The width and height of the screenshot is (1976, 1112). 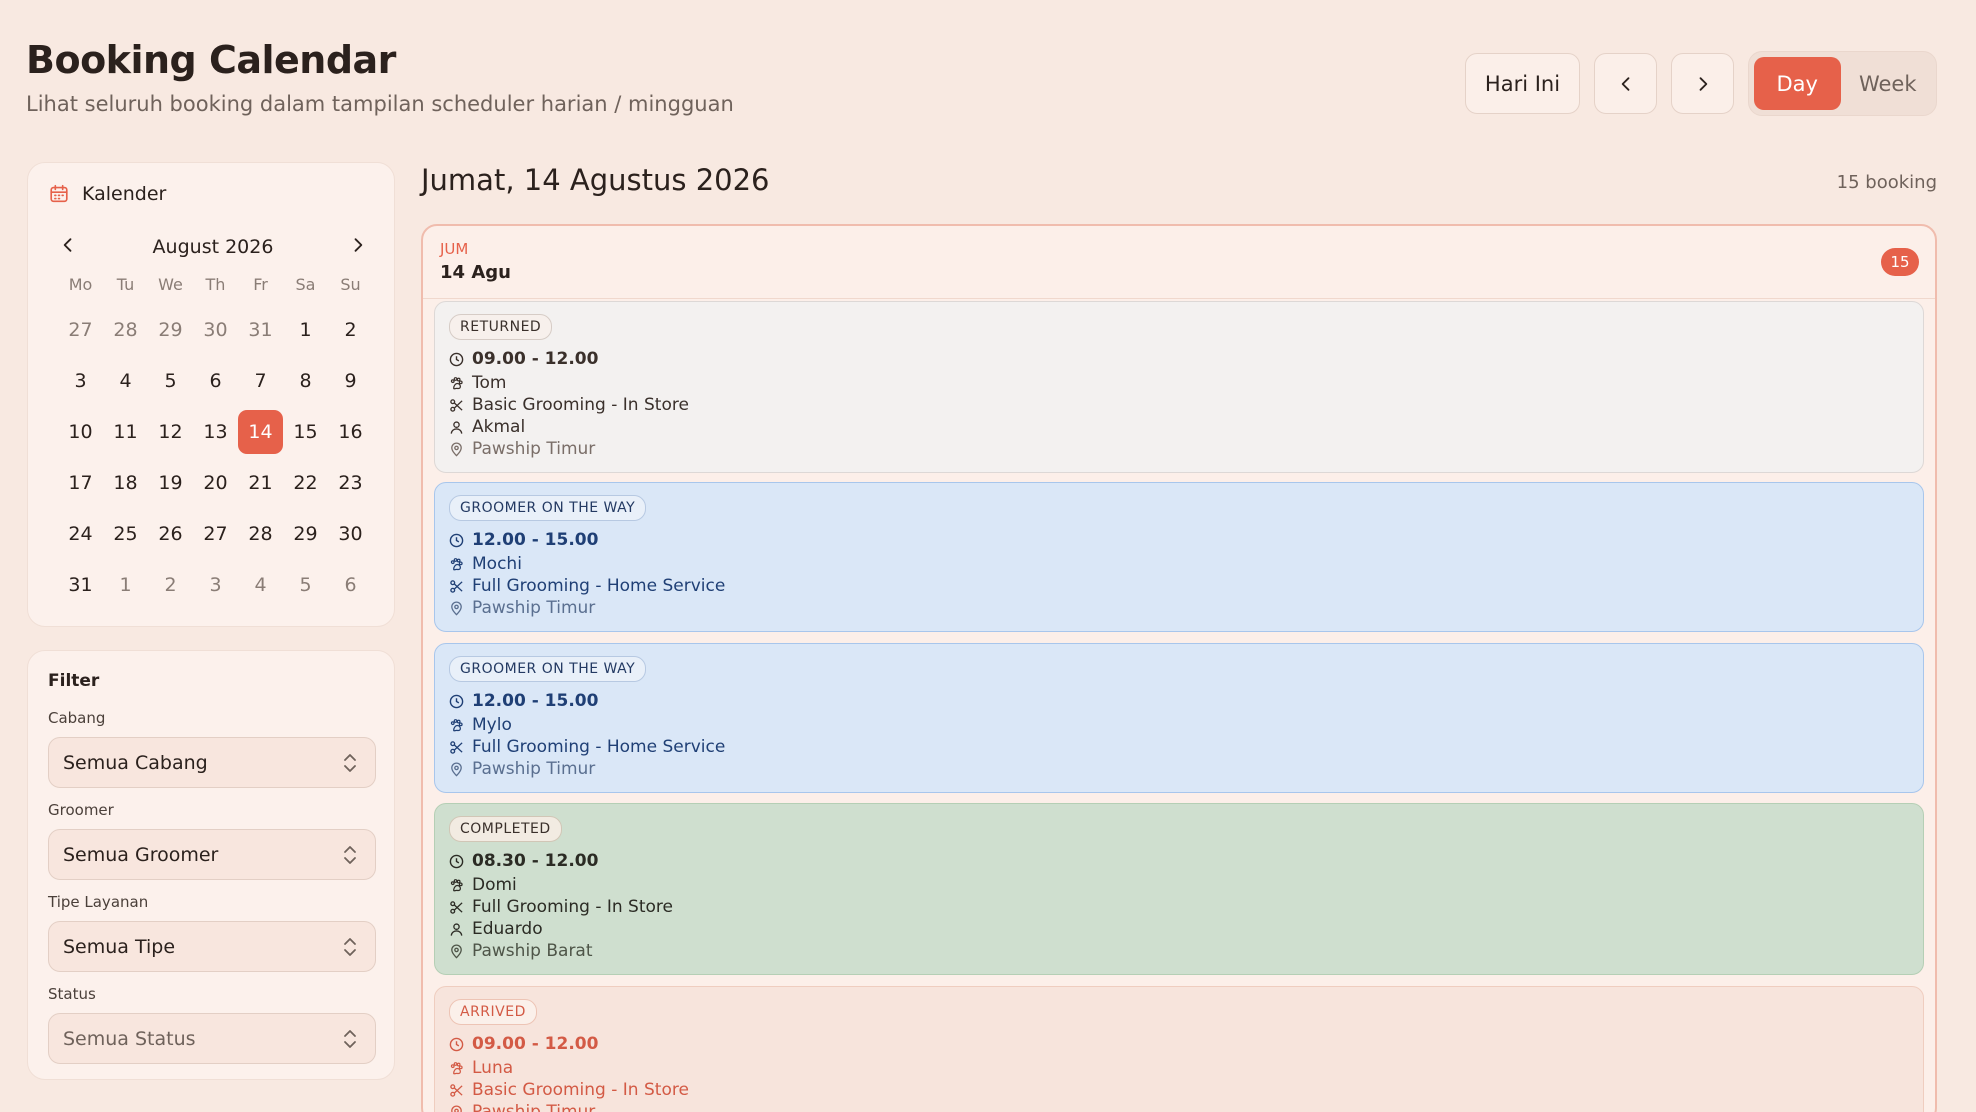 I want to click on clock-icon, so click(x=456, y=861).